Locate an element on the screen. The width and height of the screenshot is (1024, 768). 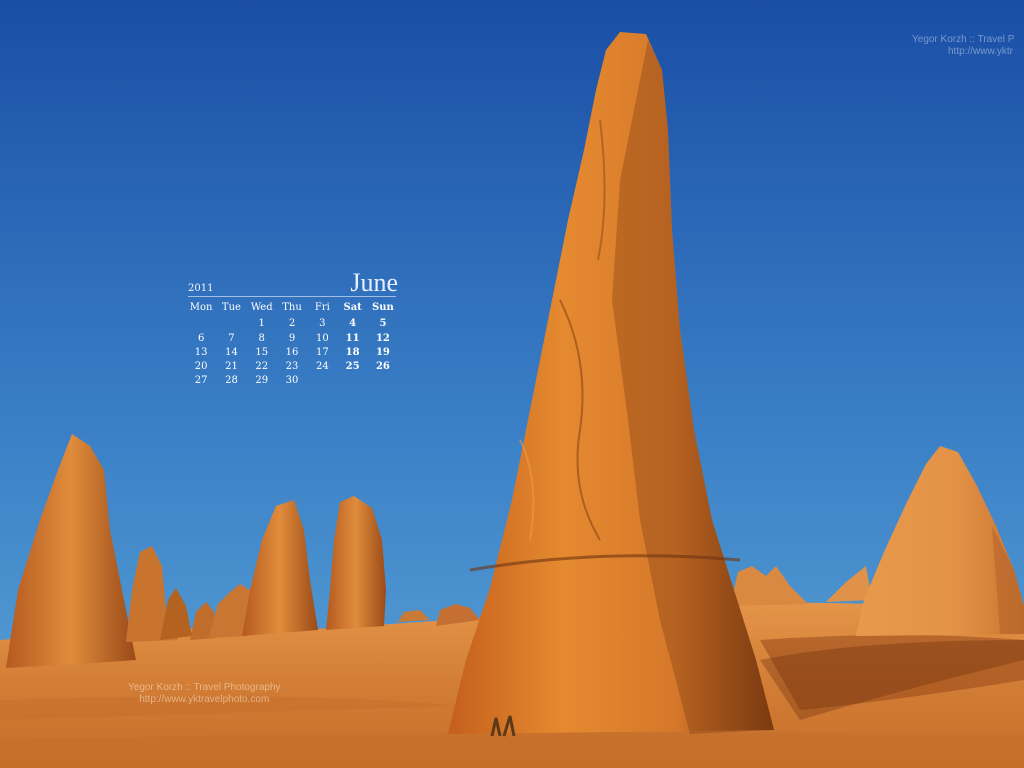
calendar-day: 1 is located at coordinates (261, 324).